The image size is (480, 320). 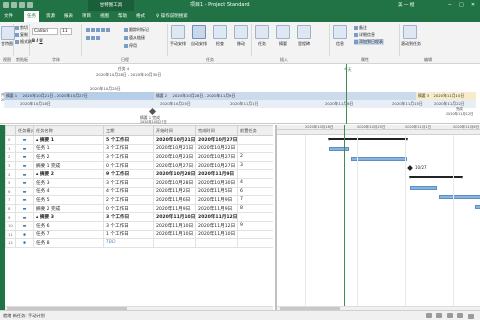 I want to click on add-to-timeline-button: 添加到日程表, so click(x=369, y=42).